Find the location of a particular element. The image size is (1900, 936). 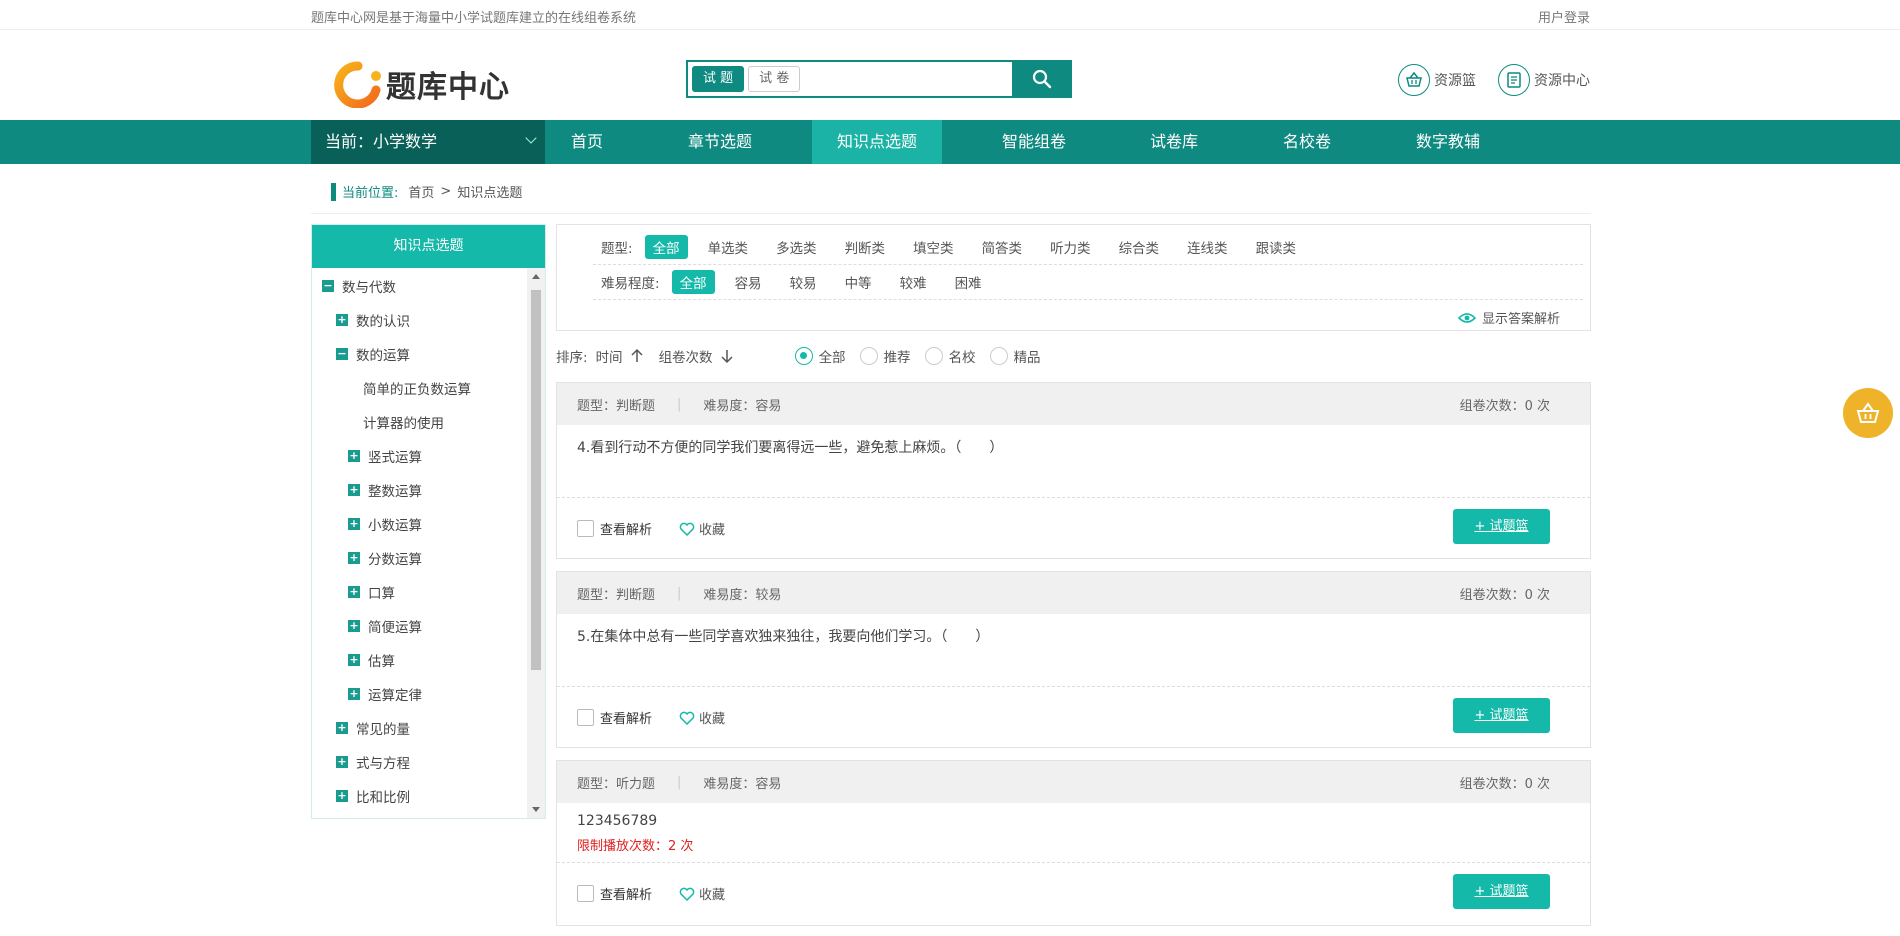

nav-item-home: 首页 is located at coordinates (587, 142).